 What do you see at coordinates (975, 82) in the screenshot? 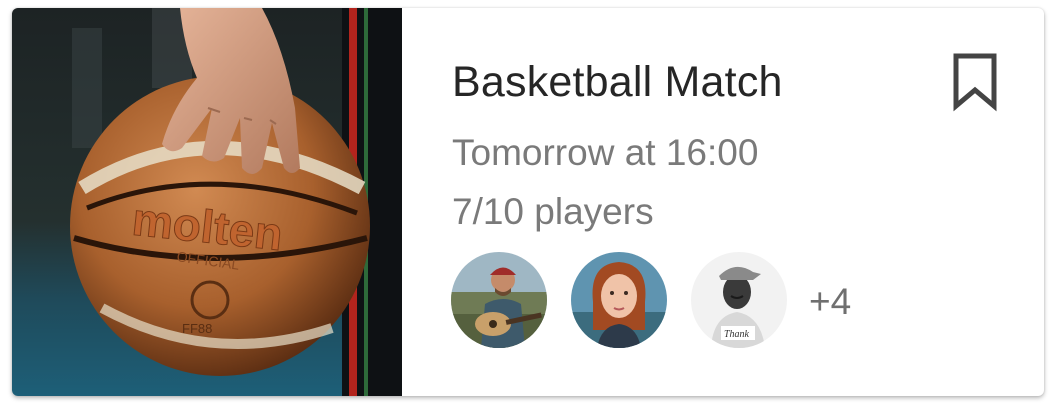
I see `bookmark-icon` at bounding box center [975, 82].